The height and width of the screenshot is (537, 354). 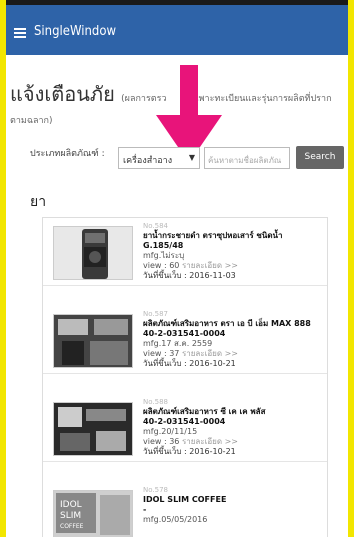 I want to click on product-image: IDOL SLIM COFFEE, so click(x=93, y=513).